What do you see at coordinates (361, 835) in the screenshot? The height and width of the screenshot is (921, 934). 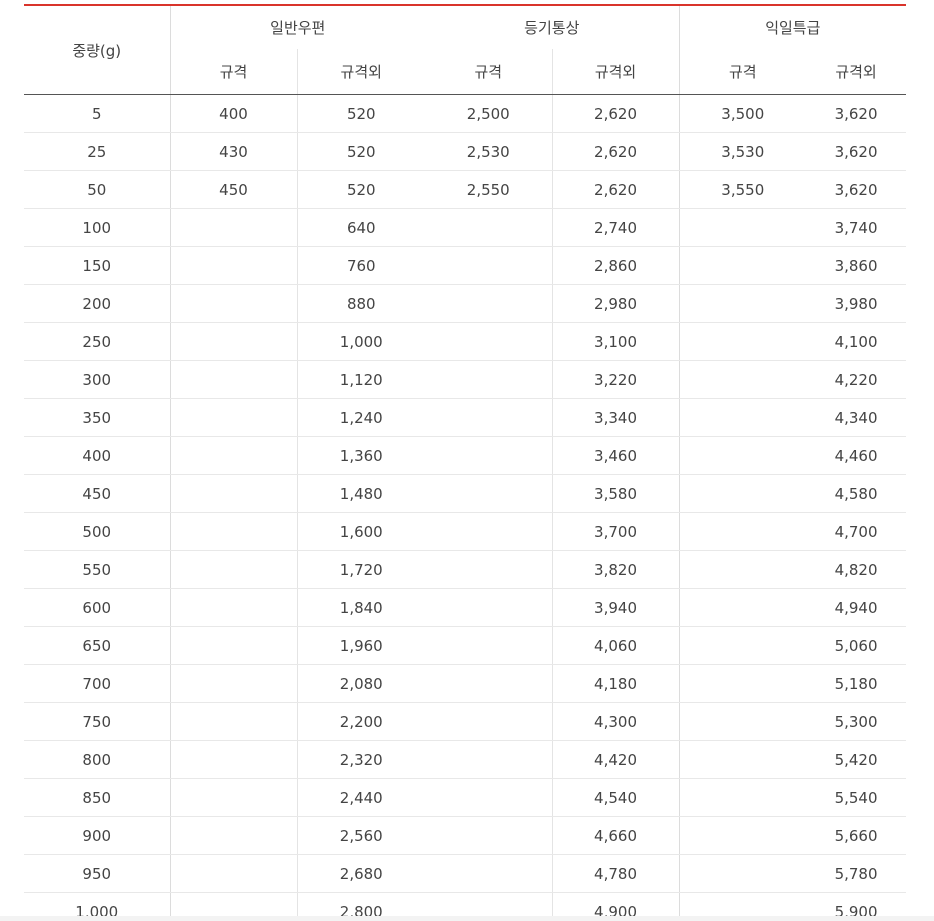 I see `cell-regular-nonstandard: 2,560` at bounding box center [361, 835].